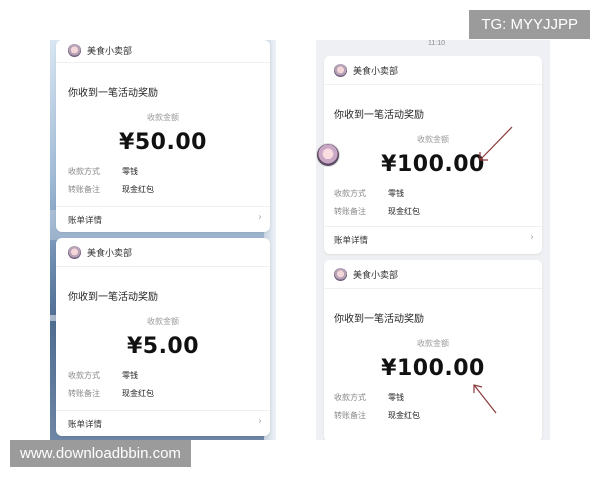 This screenshot has height=480, width=600. I want to click on arrow-down-left-icon, so click(496, 143).